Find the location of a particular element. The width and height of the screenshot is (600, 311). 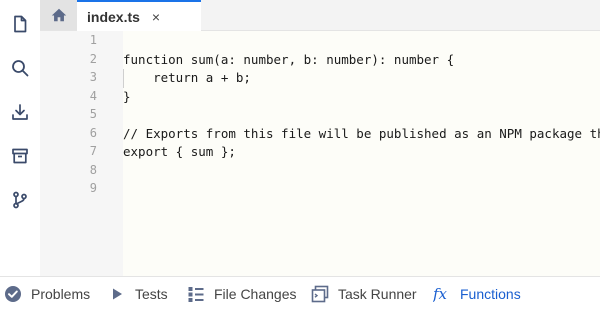

home-tab is located at coordinates (58, 15).